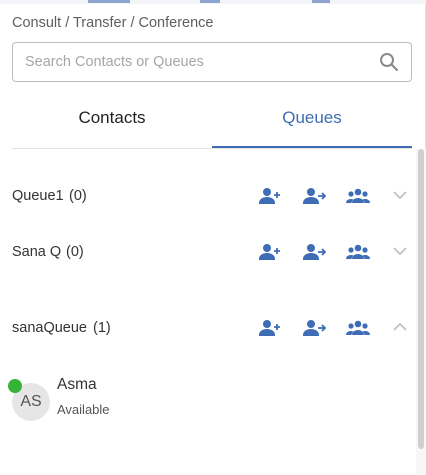 This screenshot has width=426, height=475. I want to click on queue-row: Queue1 (0), so click(211, 197).